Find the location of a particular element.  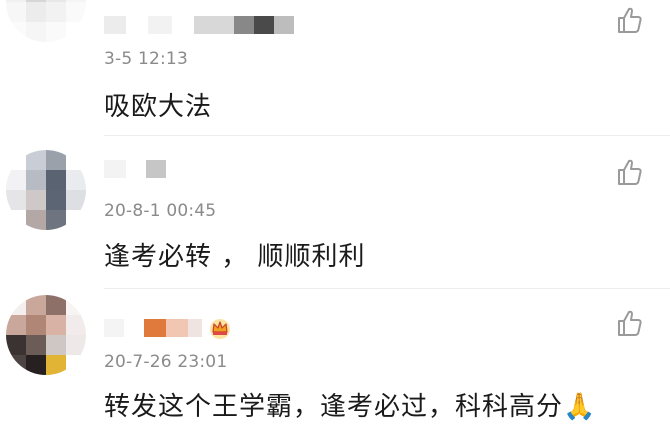

crown-badge-icon is located at coordinates (220, 329).